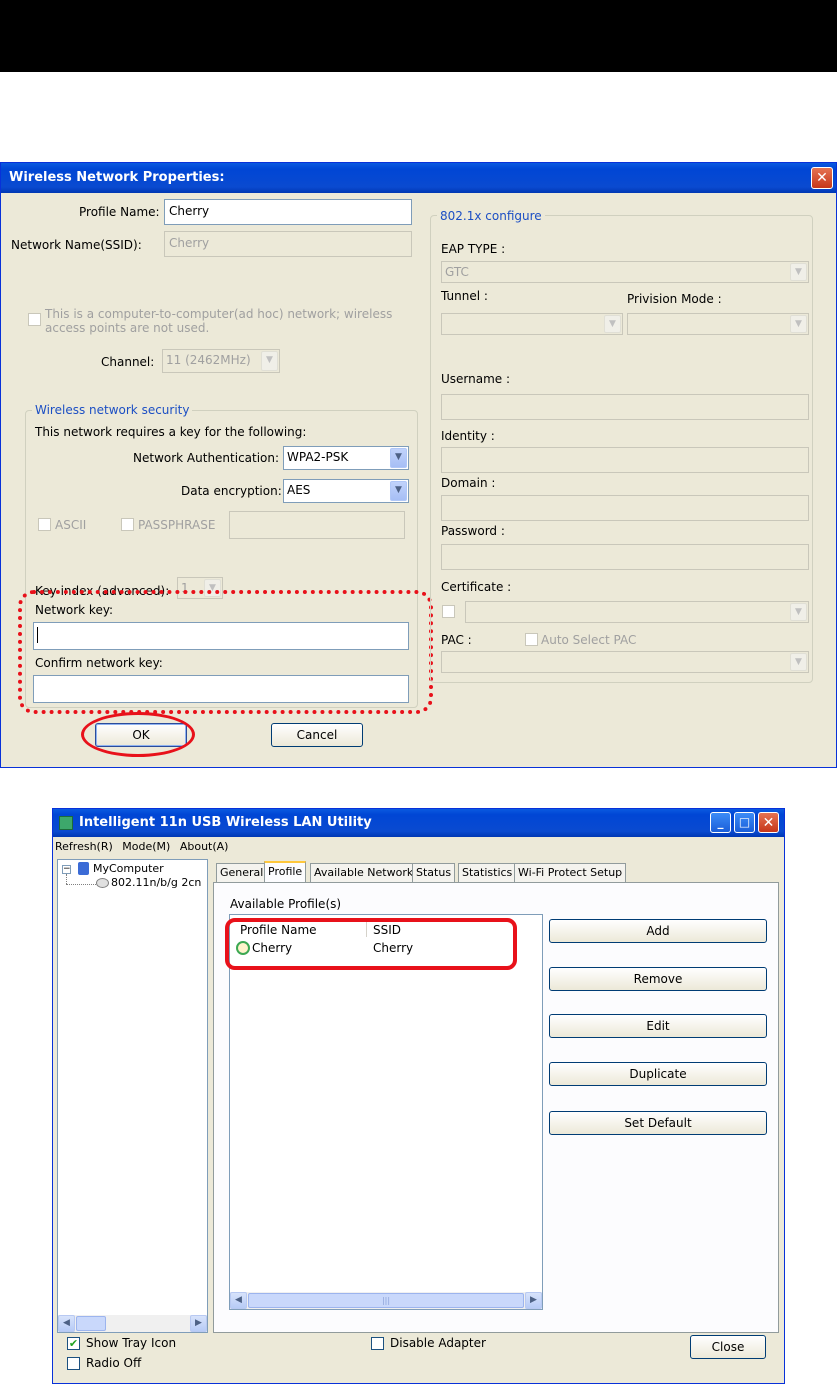 The width and height of the screenshot is (837, 1385). What do you see at coordinates (71, 525) in the screenshot?
I see `ascii-label: ASCII` at bounding box center [71, 525].